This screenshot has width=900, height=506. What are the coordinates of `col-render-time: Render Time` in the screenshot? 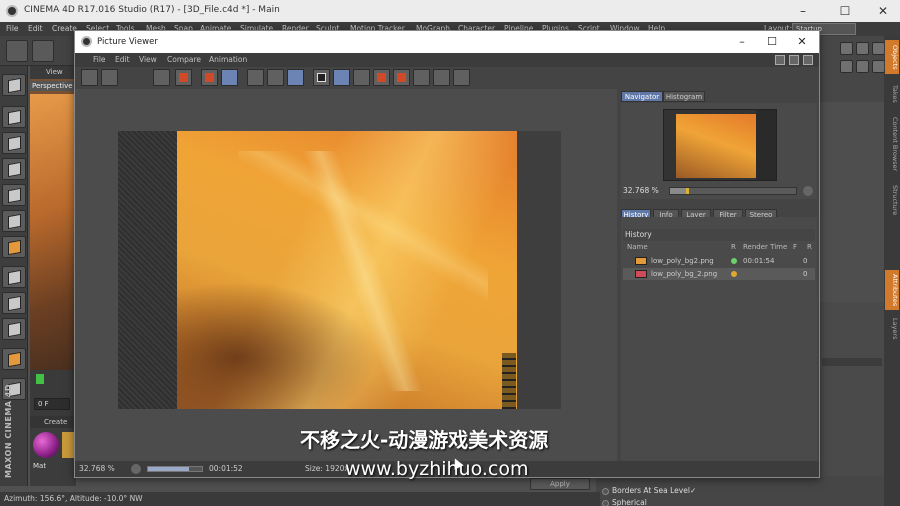 It's located at (765, 247).